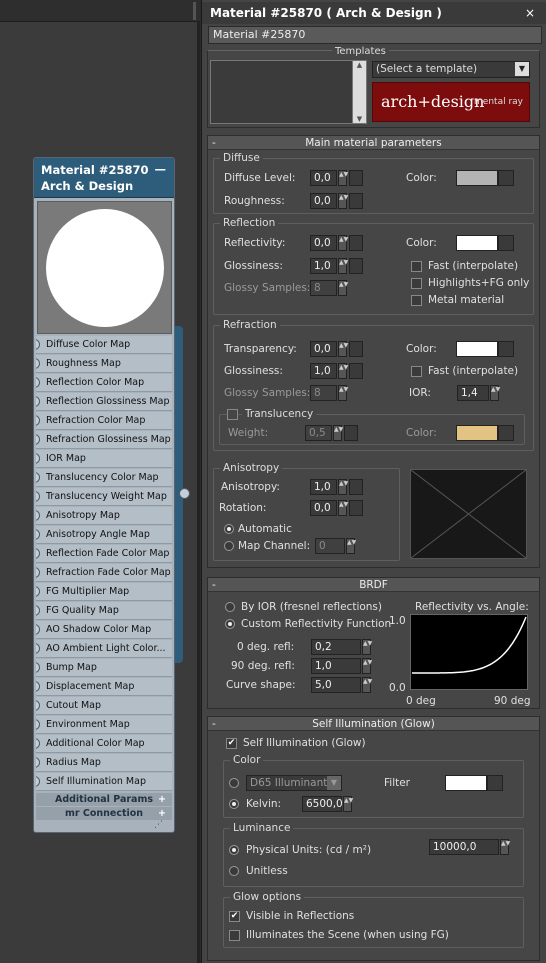 Image resolution: width=546 pixels, height=963 pixels. I want to click on kelvin-radio, so click(234, 804).